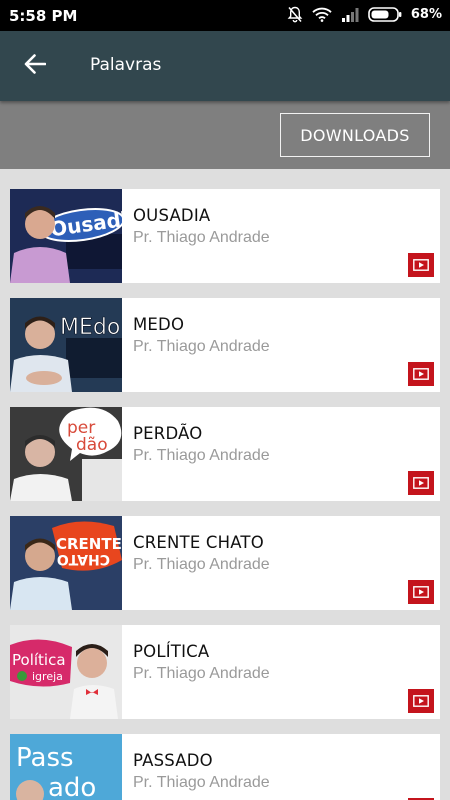  Describe the element at coordinates (385, 14) in the screenshot. I see `battery-icon` at that location.